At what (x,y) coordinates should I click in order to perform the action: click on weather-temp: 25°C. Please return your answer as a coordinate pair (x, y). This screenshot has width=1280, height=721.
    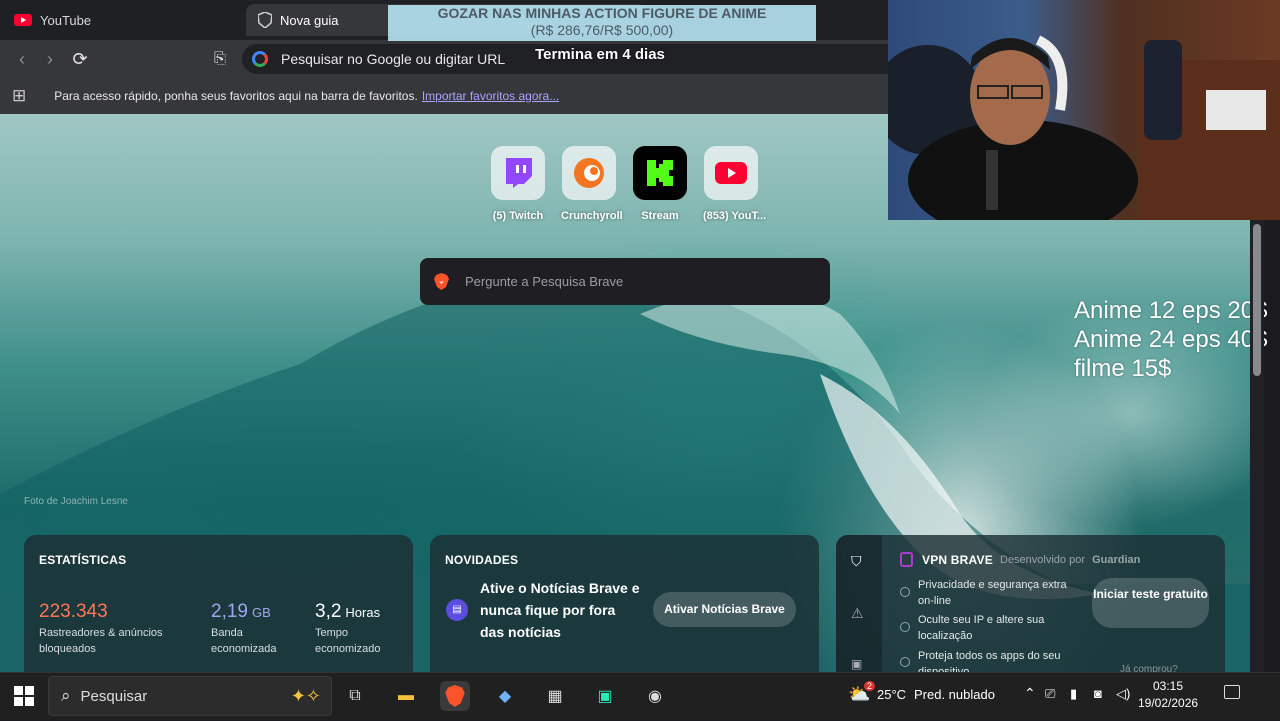
    Looking at the image, I should click on (891, 694).